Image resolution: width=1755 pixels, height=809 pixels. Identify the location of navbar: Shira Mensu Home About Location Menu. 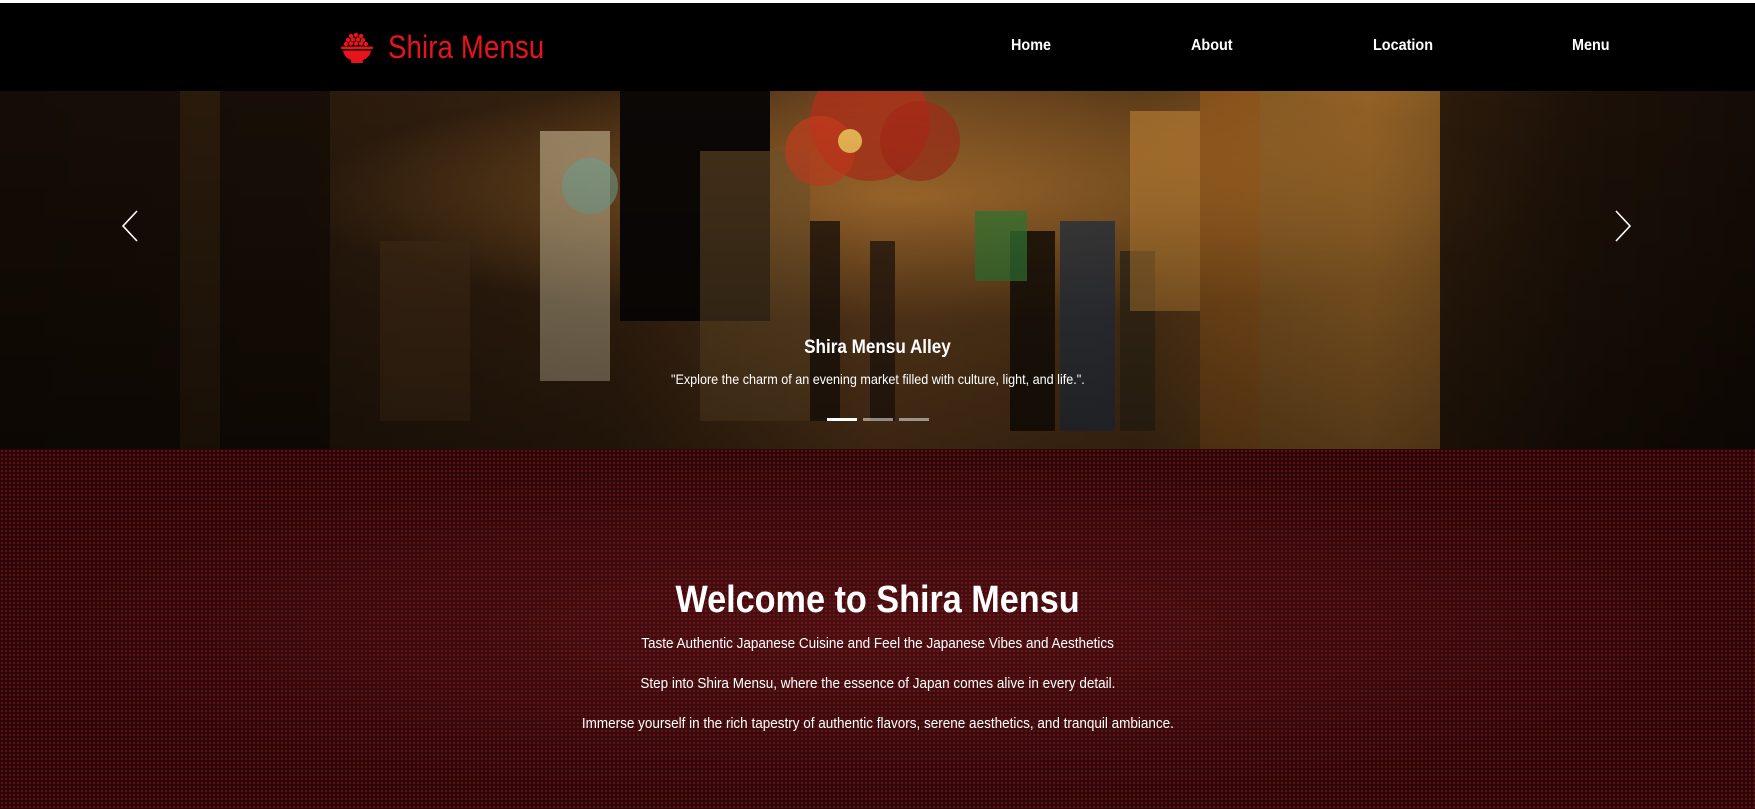
(877, 47).